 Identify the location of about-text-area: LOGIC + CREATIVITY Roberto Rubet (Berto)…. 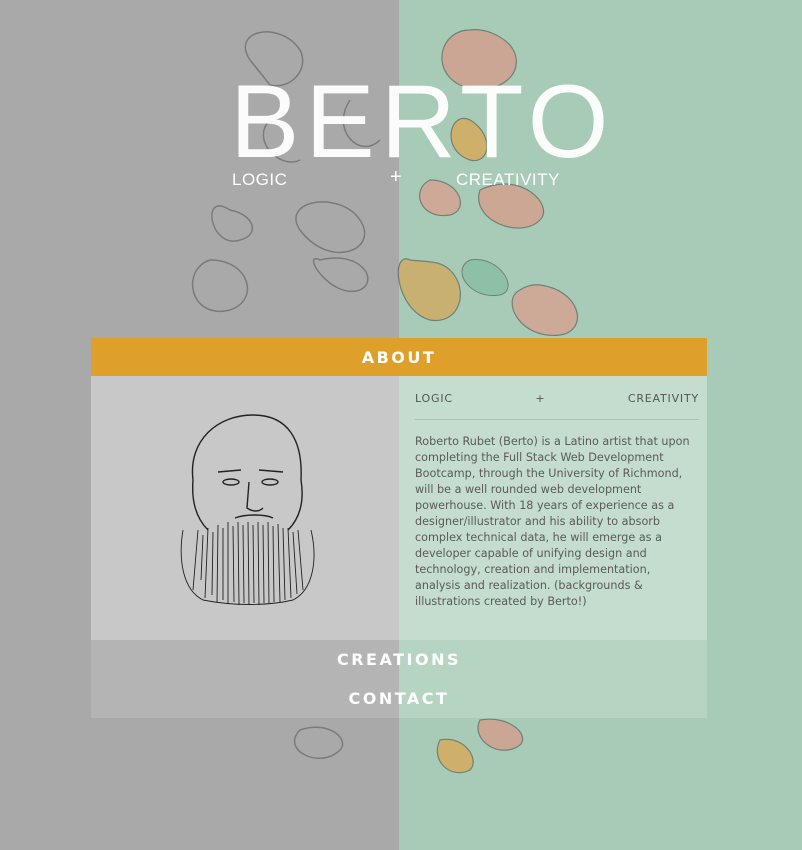
(553, 508).